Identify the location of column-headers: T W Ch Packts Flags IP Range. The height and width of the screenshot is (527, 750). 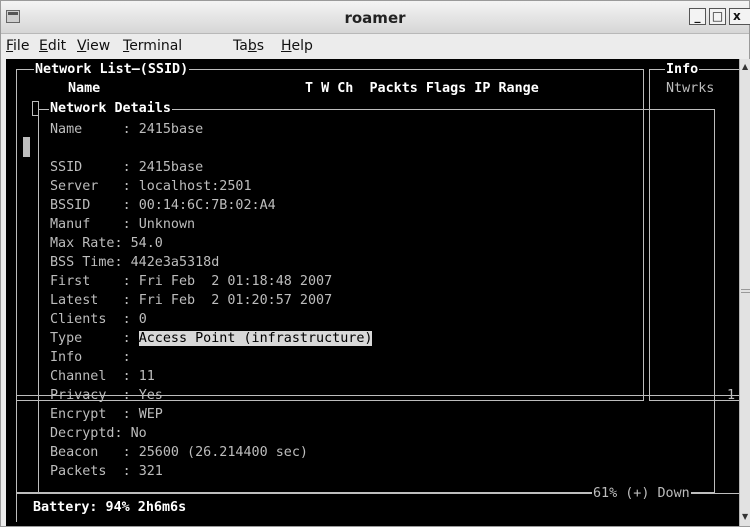
(422, 88).